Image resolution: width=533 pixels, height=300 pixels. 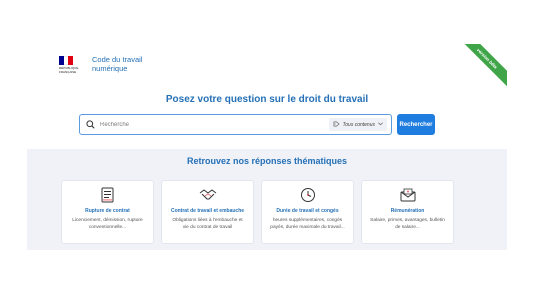 I want to click on beta-ribbon: version bêta, so click(x=480, y=67).